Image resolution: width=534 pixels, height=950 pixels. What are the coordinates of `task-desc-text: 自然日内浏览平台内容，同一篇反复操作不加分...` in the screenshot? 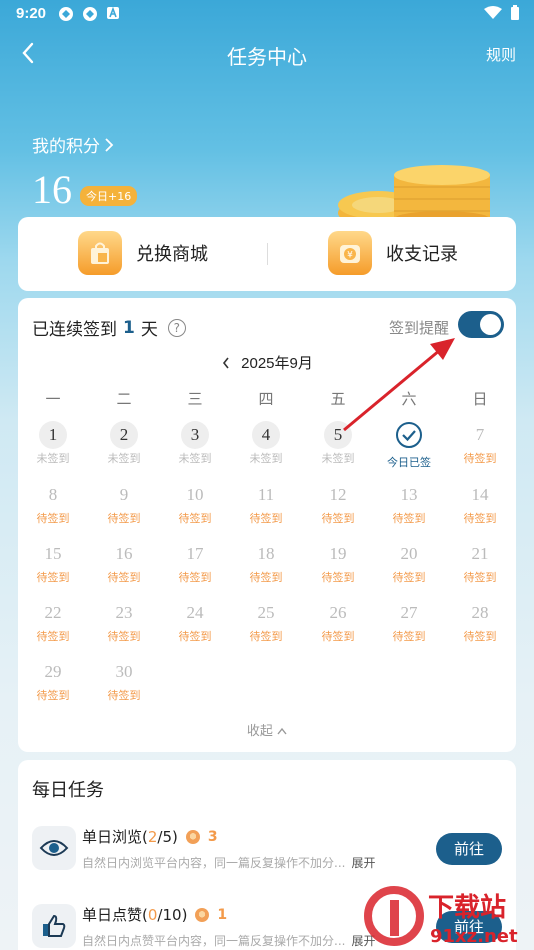 It's located at (214, 863).